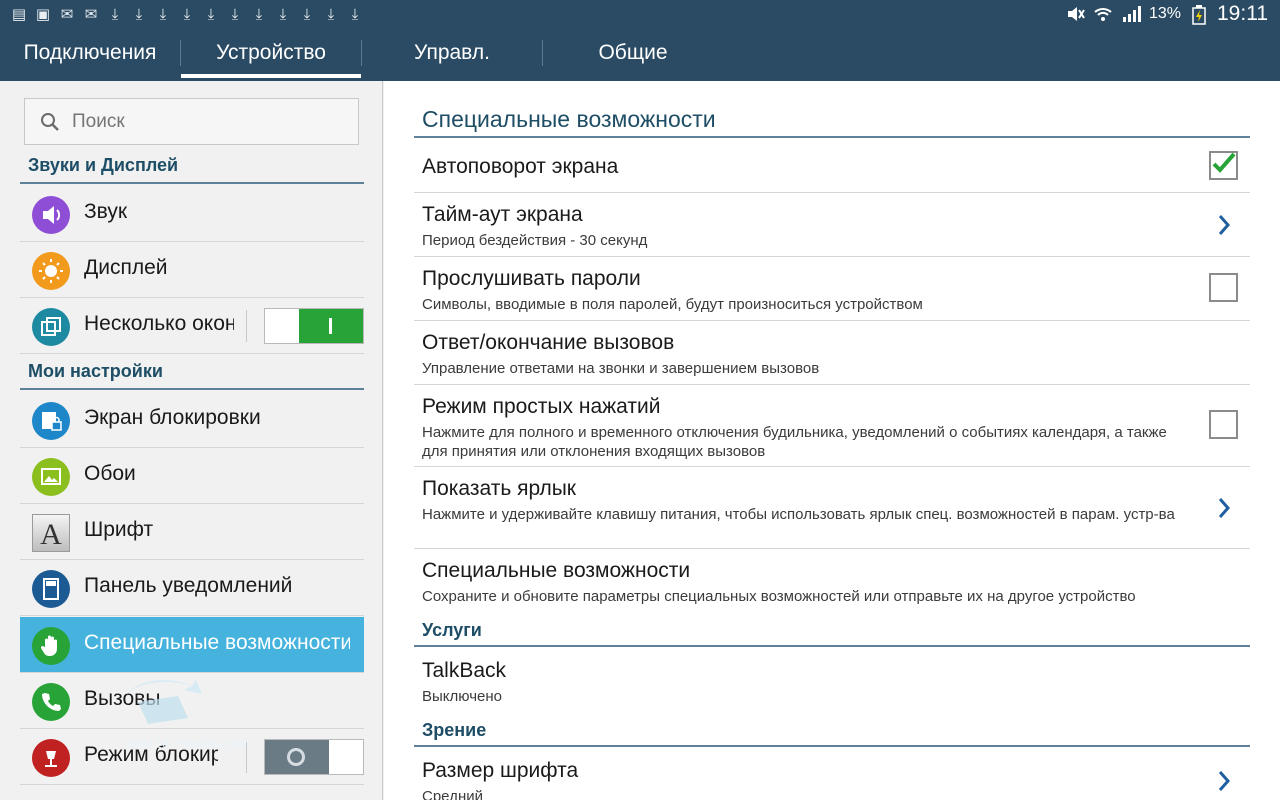 This screenshot has width=1280, height=800. What do you see at coordinates (331, 326) in the screenshot?
I see `toggle-on-segment` at bounding box center [331, 326].